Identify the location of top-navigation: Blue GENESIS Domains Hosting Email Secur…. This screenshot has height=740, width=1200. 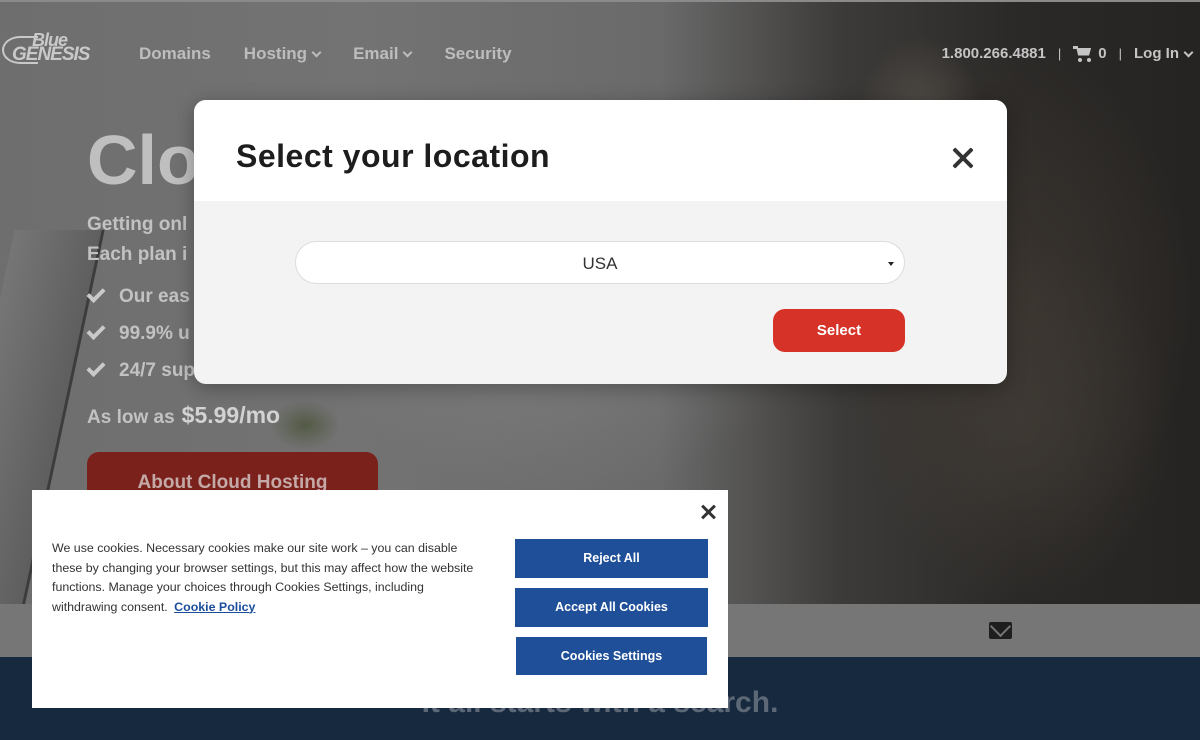
(600, 52).